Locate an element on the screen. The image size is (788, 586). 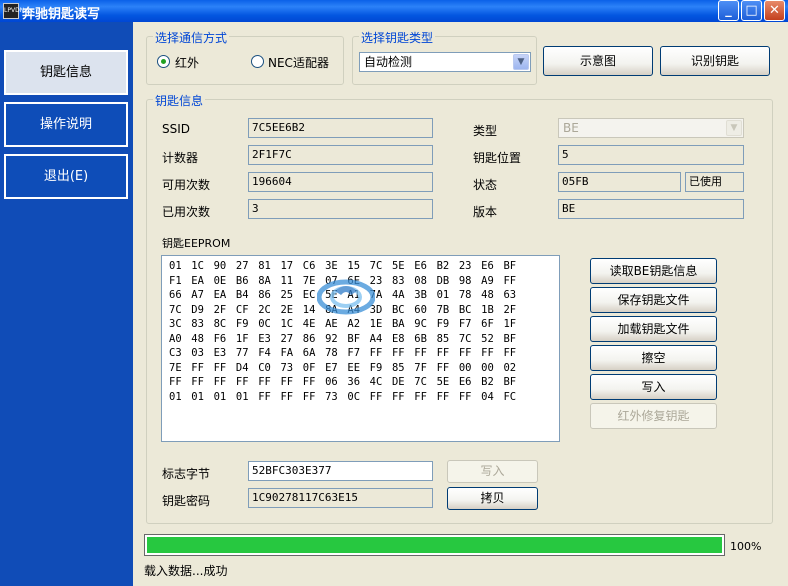
save-key-file-button: 保存钥匙文件 is located at coordinates (653, 300).